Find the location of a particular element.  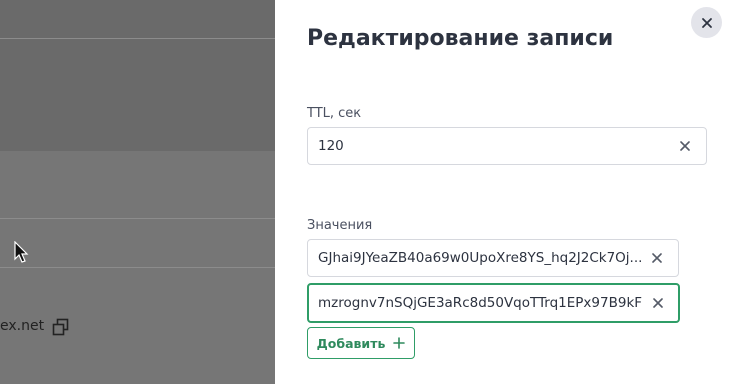

copy-icon is located at coordinates (61, 327).